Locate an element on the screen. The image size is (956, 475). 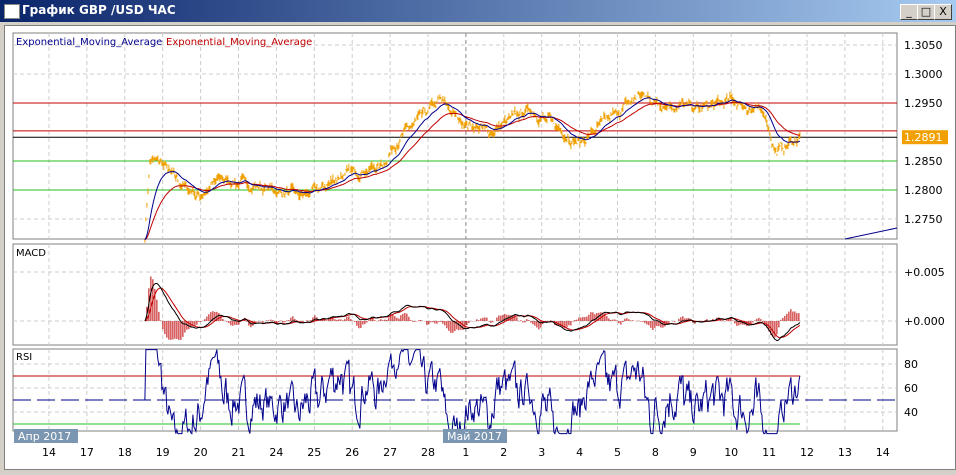
date-tick-label: 17 is located at coordinates (87, 452).